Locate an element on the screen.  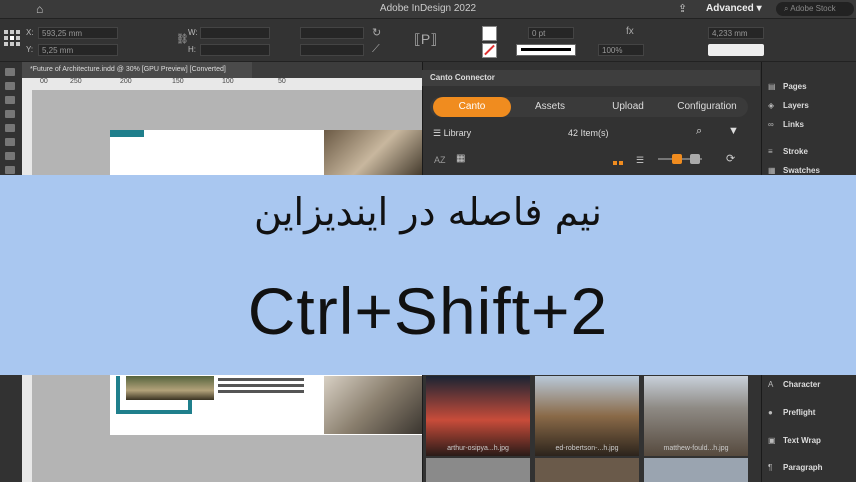
library-menu: ☰ Library is located at coordinates (452, 133).